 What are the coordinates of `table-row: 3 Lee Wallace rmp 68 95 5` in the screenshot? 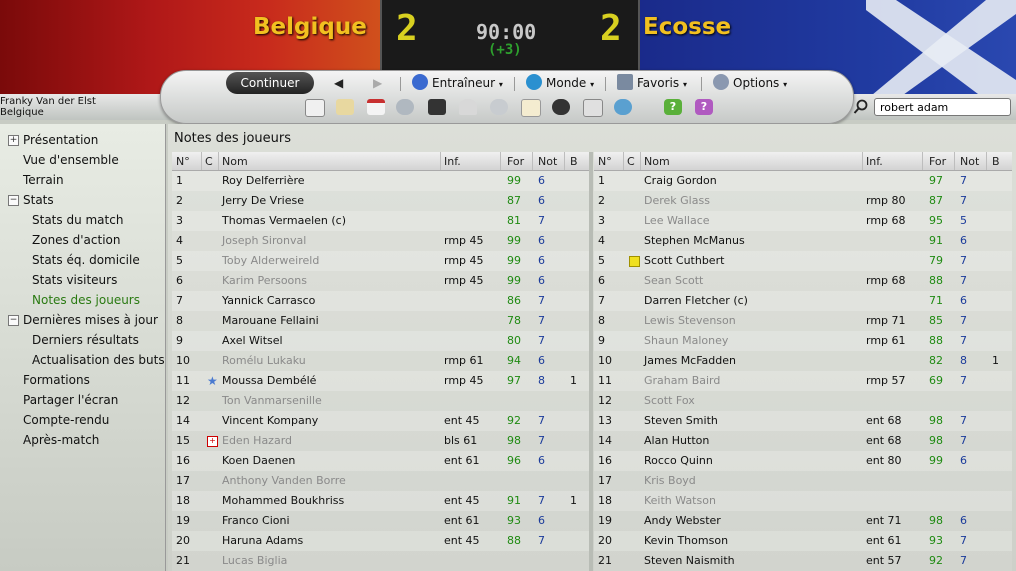 It's located at (803, 221).